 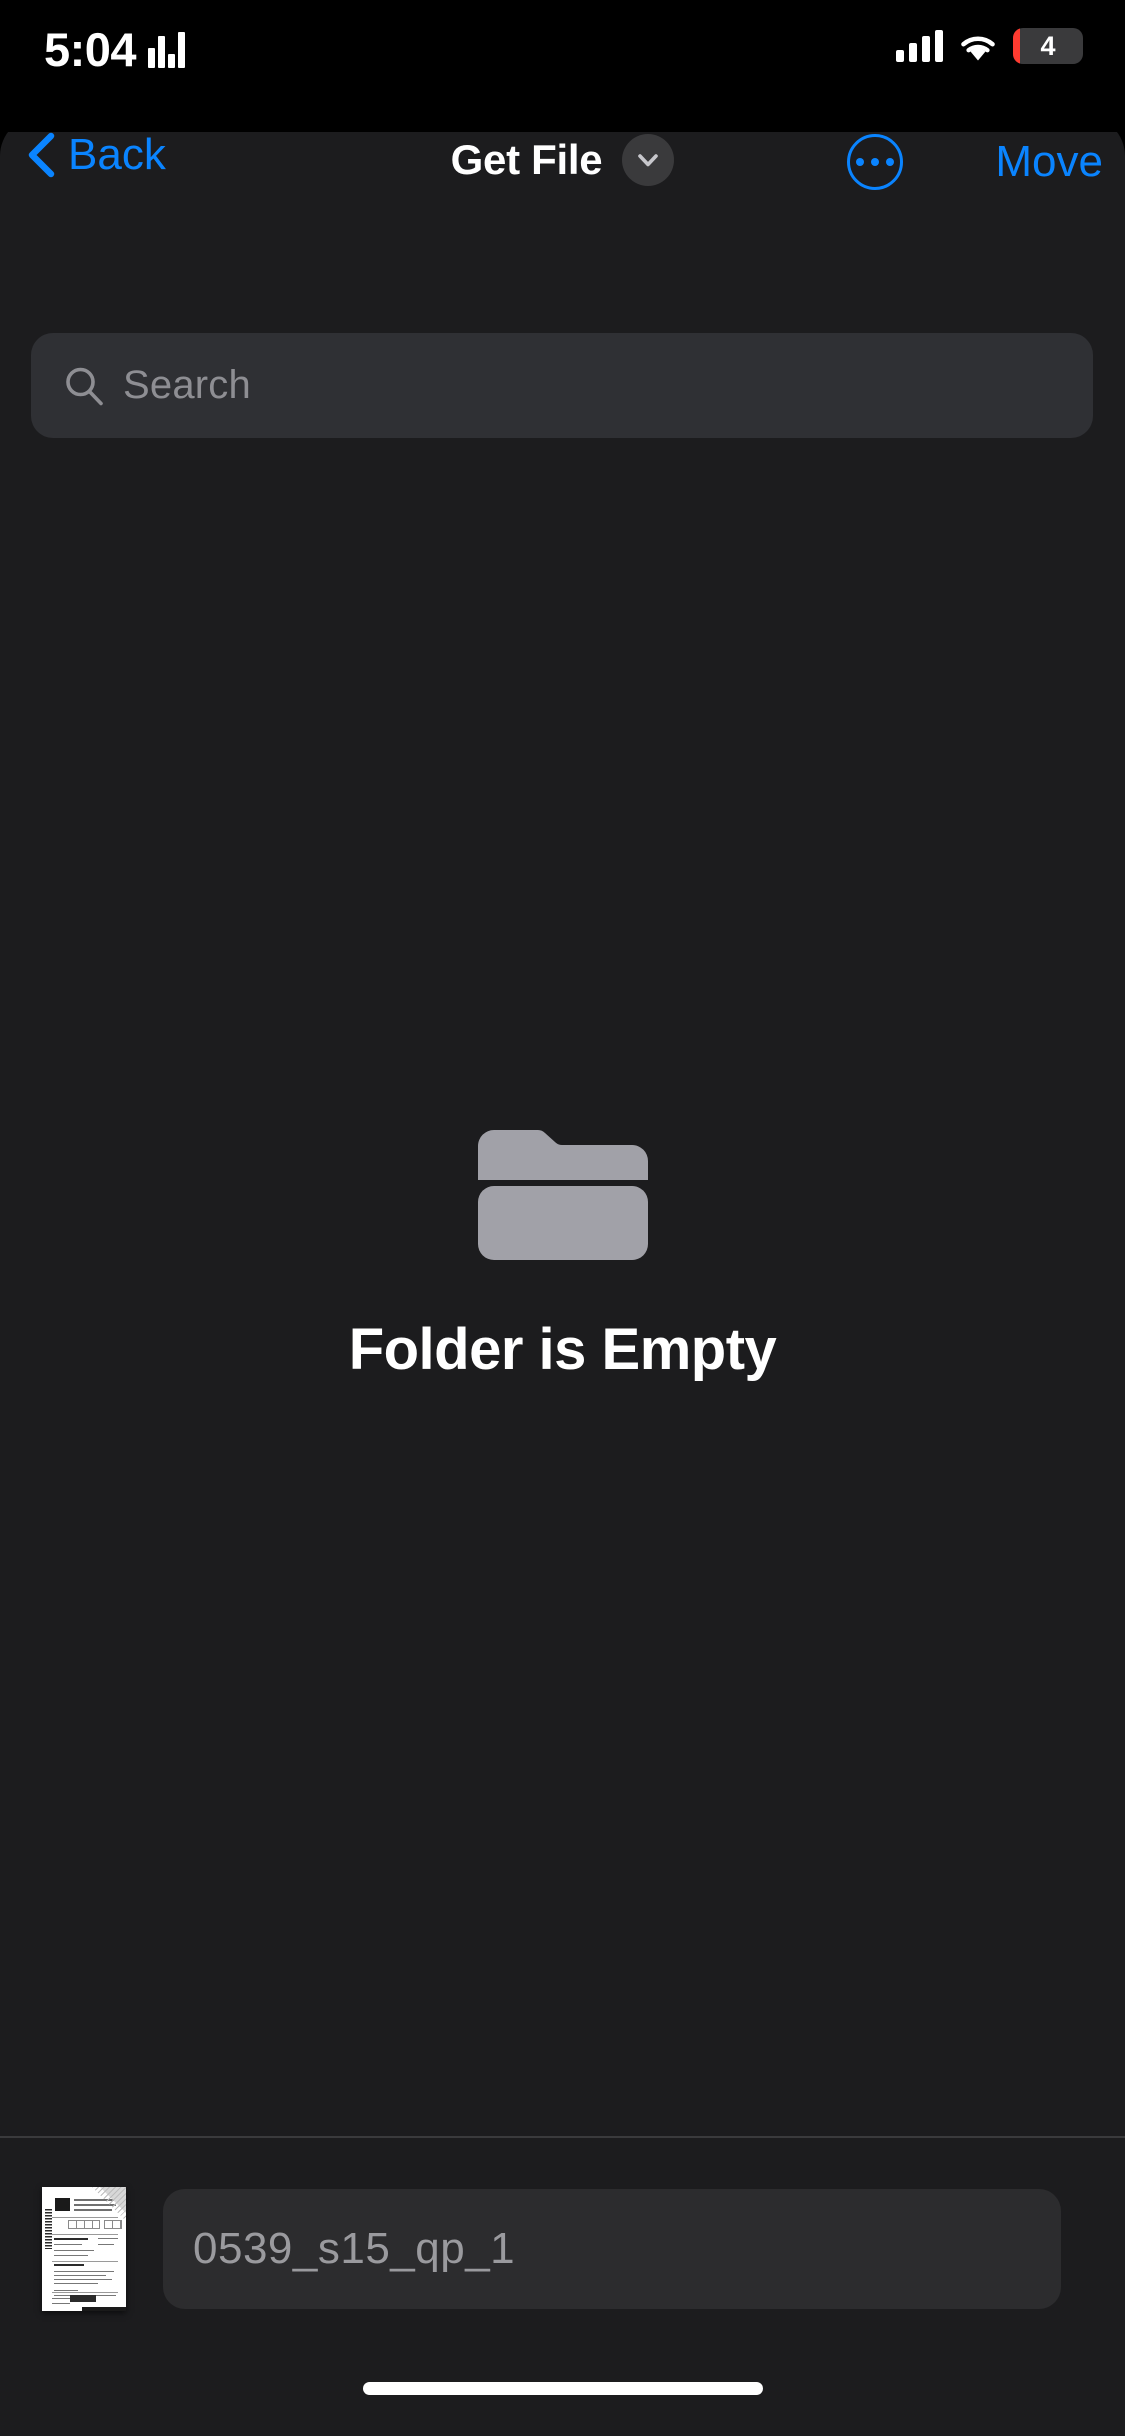 I want to click on battery-low-icon: 4, so click(x=1048, y=46).